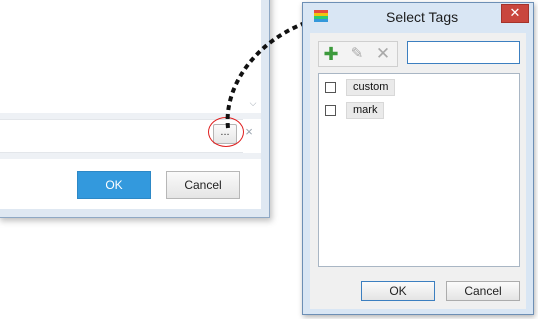  I want to click on row-separator, so click(130, 156).